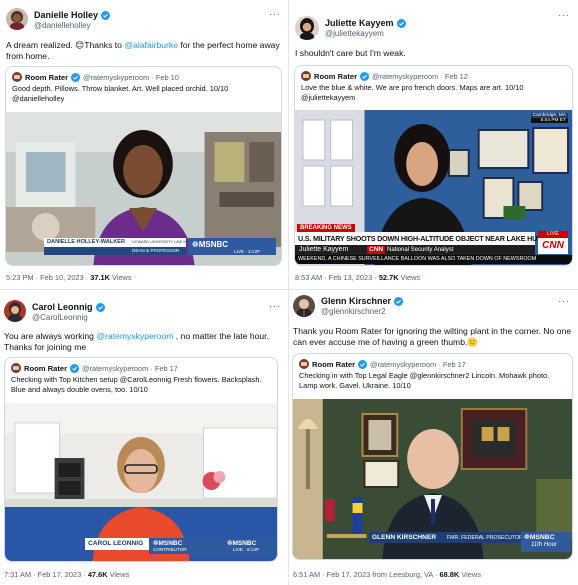  Describe the element at coordinates (326, 228) in the screenshot. I see `breaking-news-label: BREAKING NEWS` at that location.